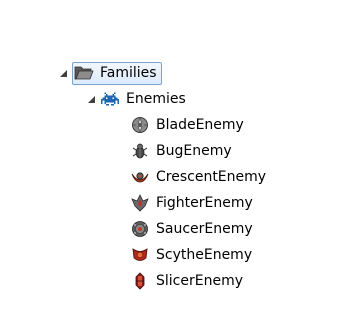 The image size is (340, 334). I want to click on tree-item-label: BugEnemy, so click(194, 151).